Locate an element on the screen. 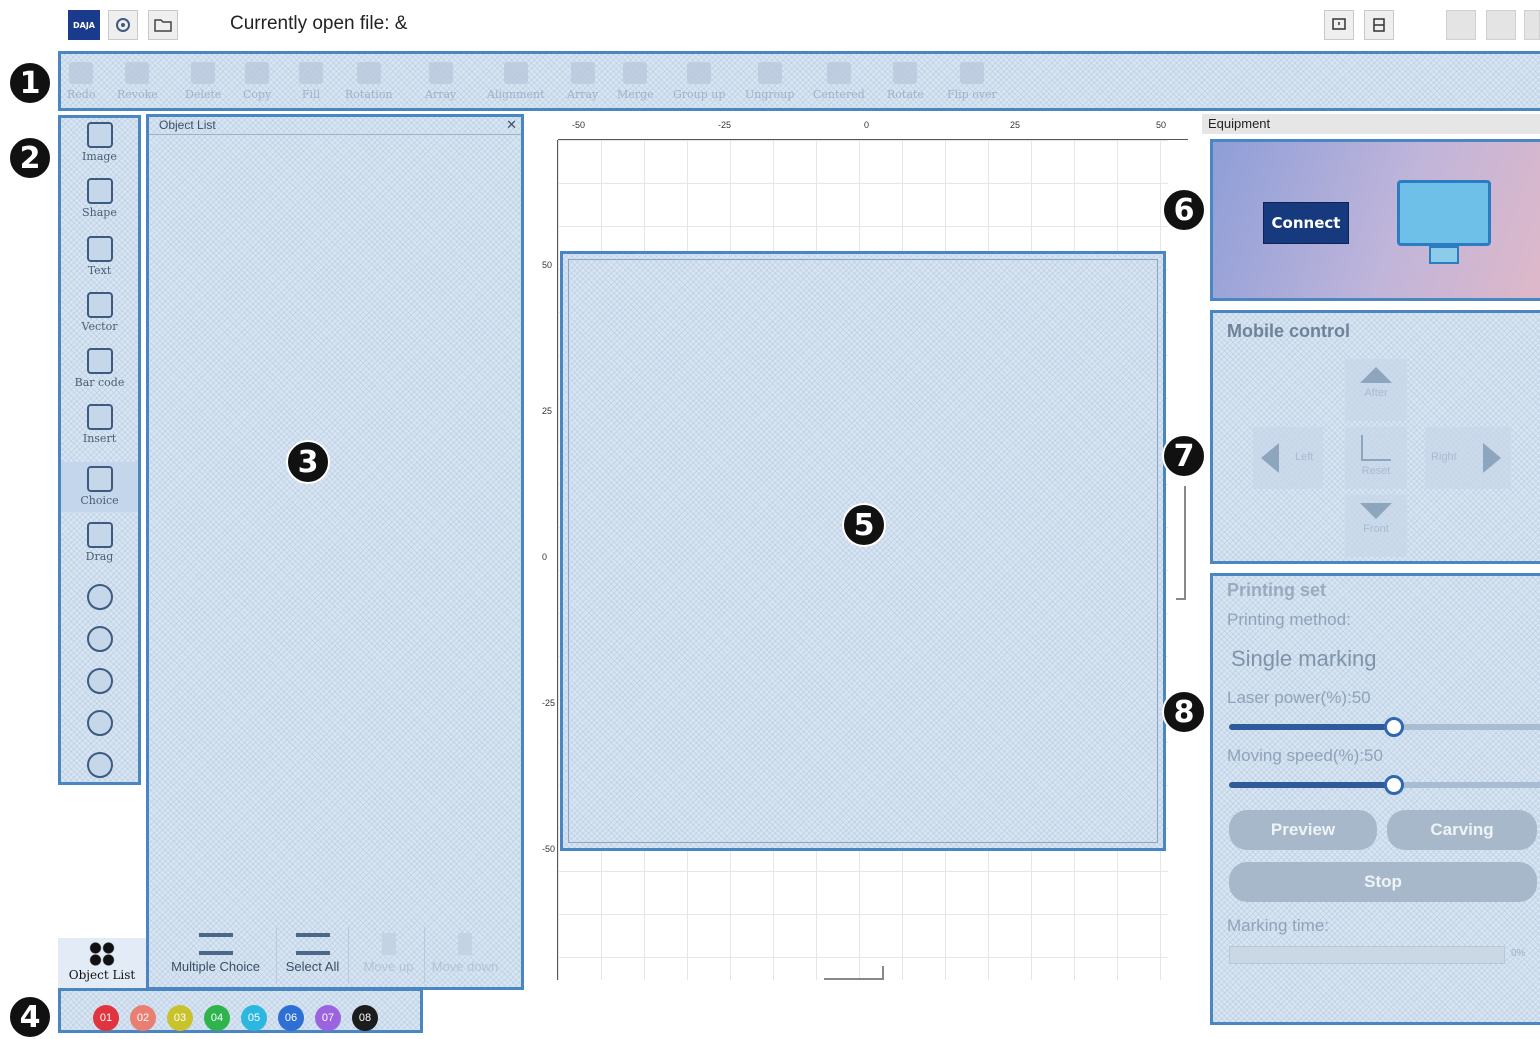  hand-icon is located at coordinates (99, 535).